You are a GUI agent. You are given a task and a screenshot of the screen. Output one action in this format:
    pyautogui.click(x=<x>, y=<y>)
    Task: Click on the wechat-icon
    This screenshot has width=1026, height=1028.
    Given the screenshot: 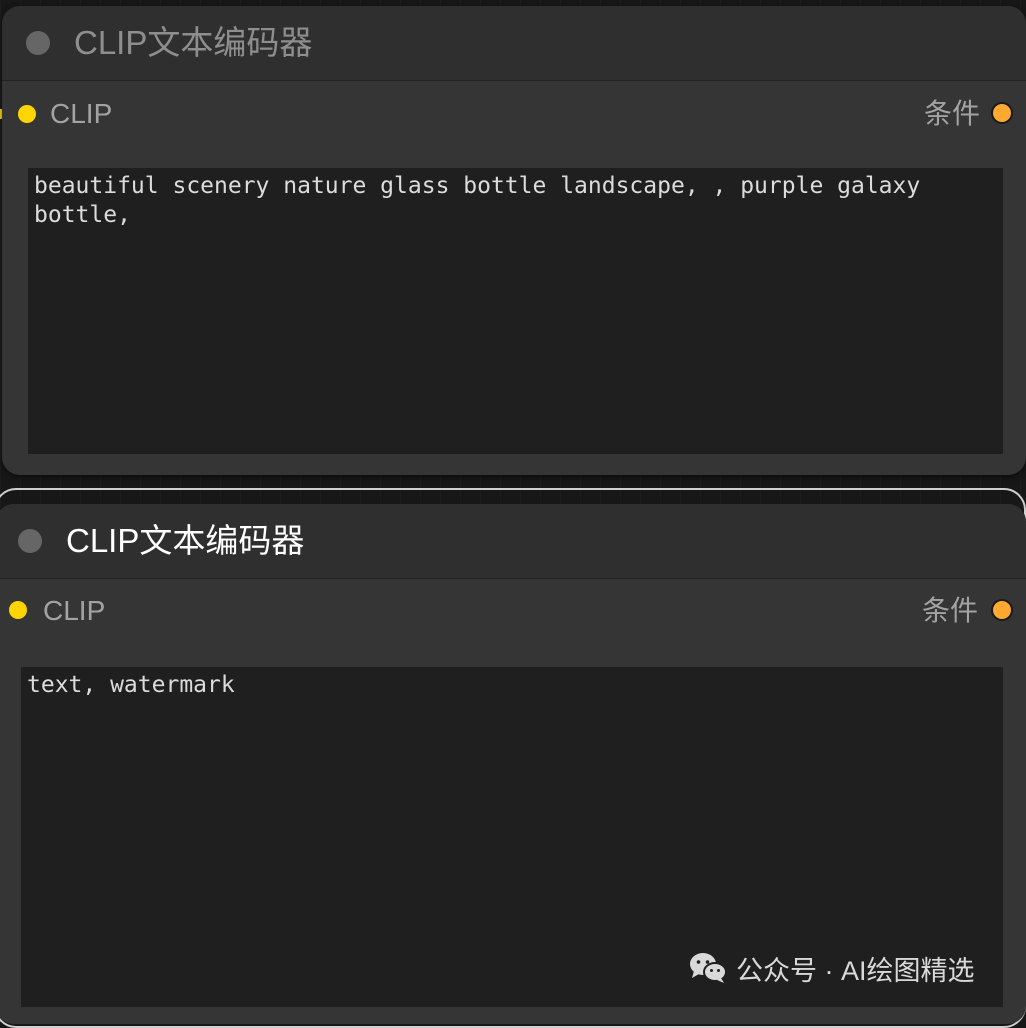 What is the action you would take?
    pyautogui.click(x=708, y=968)
    